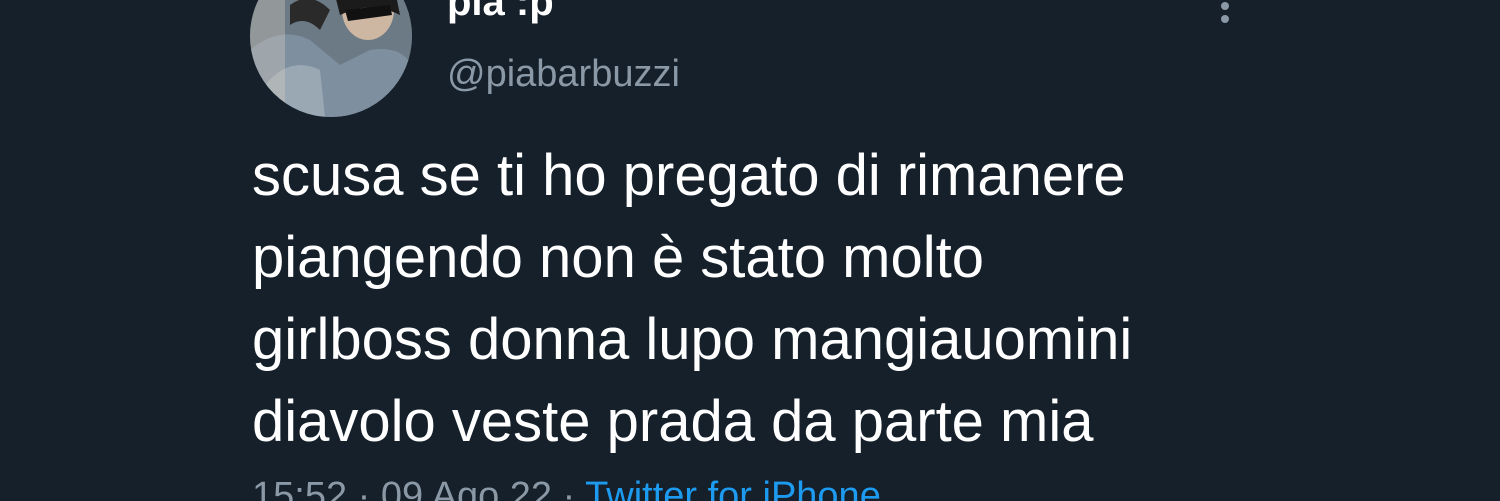 Image resolution: width=1500 pixels, height=501 pixels. I want to click on avatar, so click(331, 58).